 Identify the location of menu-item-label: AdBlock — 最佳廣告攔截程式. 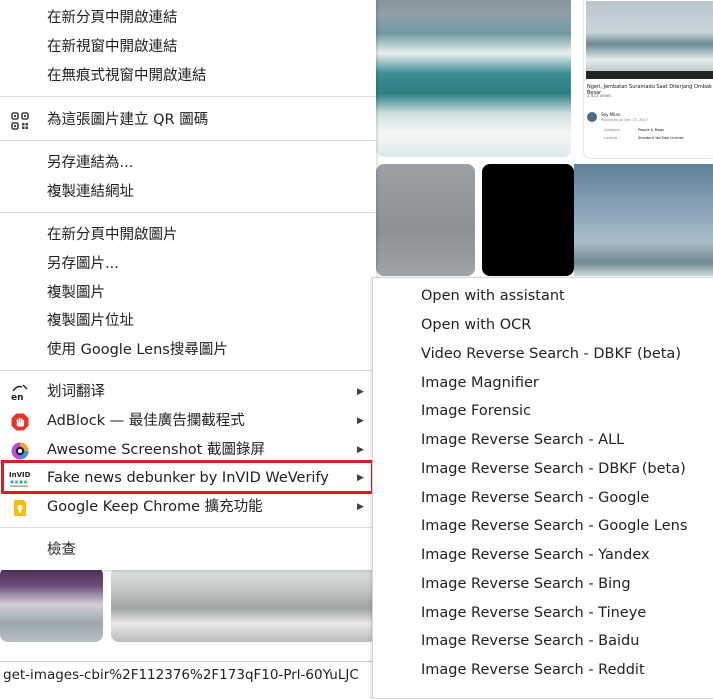
(146, 421).